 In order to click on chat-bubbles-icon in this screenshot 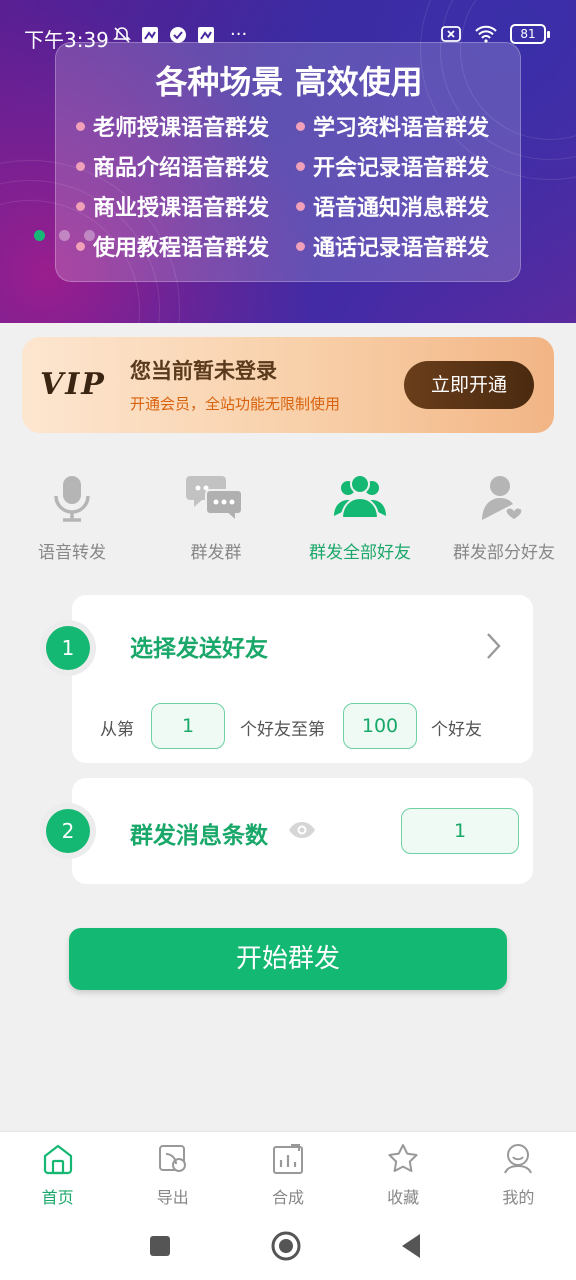, I will do `click(214, 500)`.